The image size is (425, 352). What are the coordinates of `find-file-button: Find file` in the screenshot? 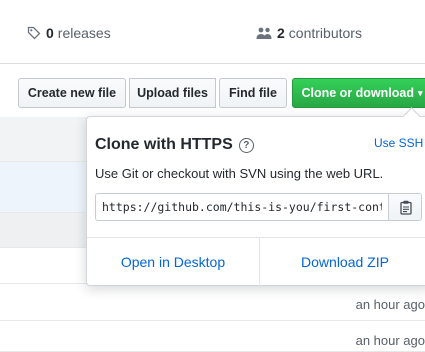 It's located at (253, 93).